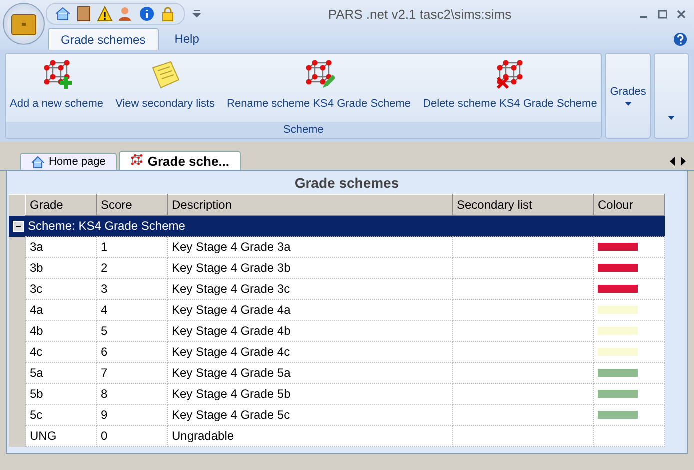 The height and width of the screenshot is (470, 694). I want to click on table-cell: Key Stage 4 Grade 4a, so click(310, 310).